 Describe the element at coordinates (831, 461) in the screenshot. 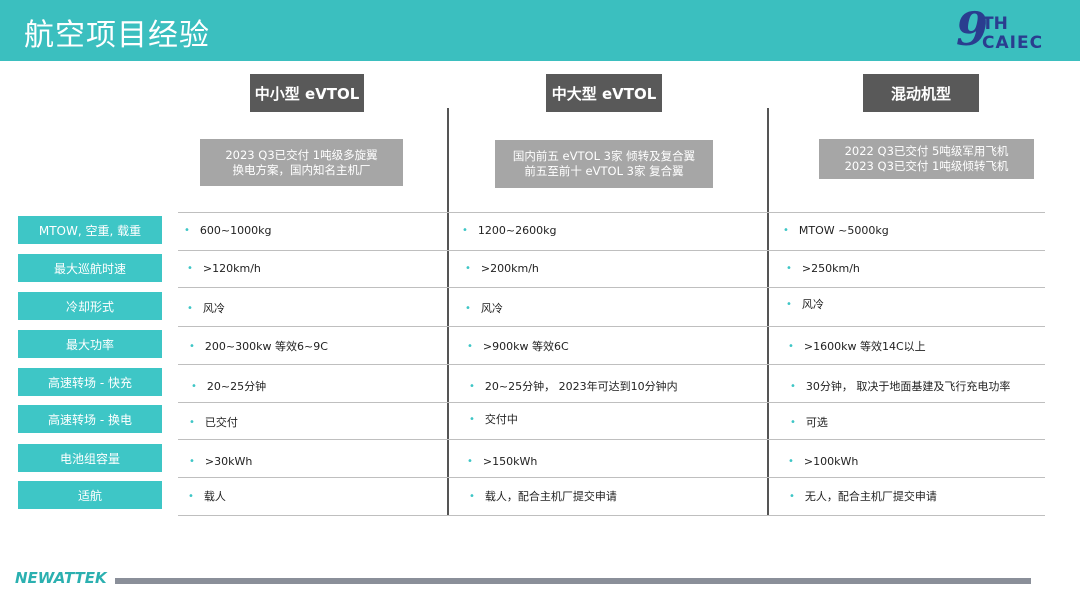

I see `cell-text: >100kWh` at that location.